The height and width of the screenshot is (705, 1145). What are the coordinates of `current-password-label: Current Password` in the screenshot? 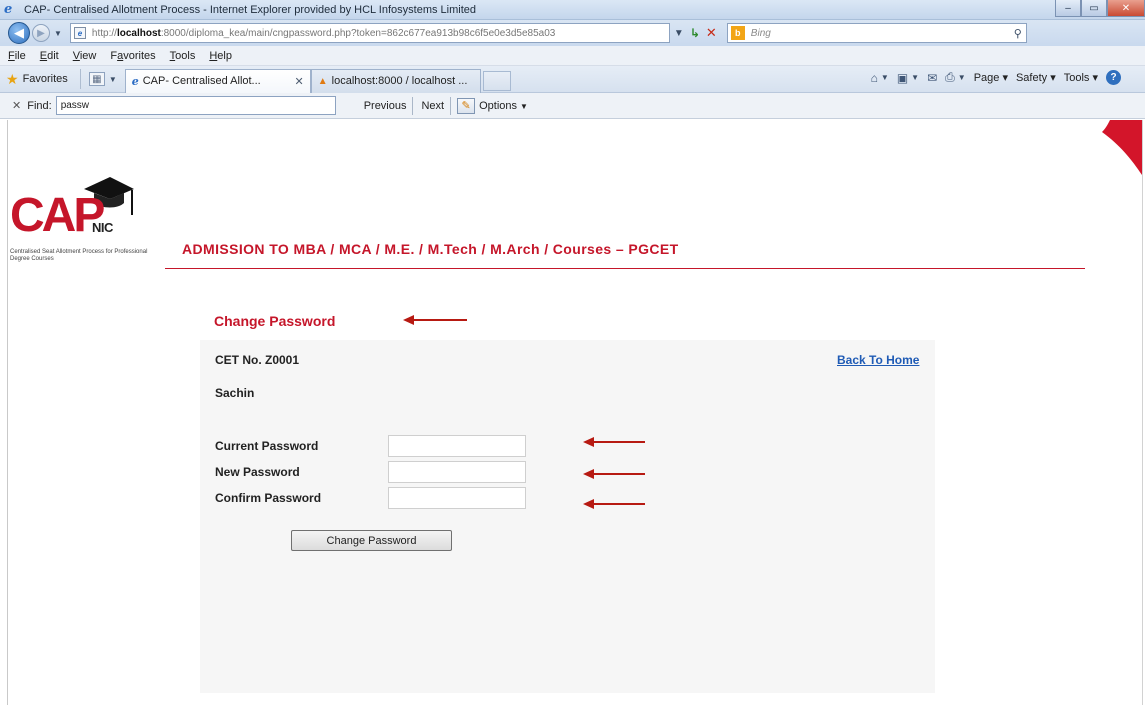 It's located at (267, 446).